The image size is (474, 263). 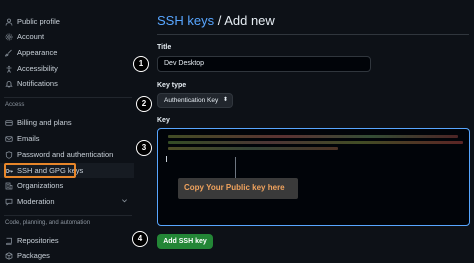 What do you see at coordinates (67, 201) in the screenshot?
I see `sidebar-item-moderation: Moderation` at bounding box center [67, 201].